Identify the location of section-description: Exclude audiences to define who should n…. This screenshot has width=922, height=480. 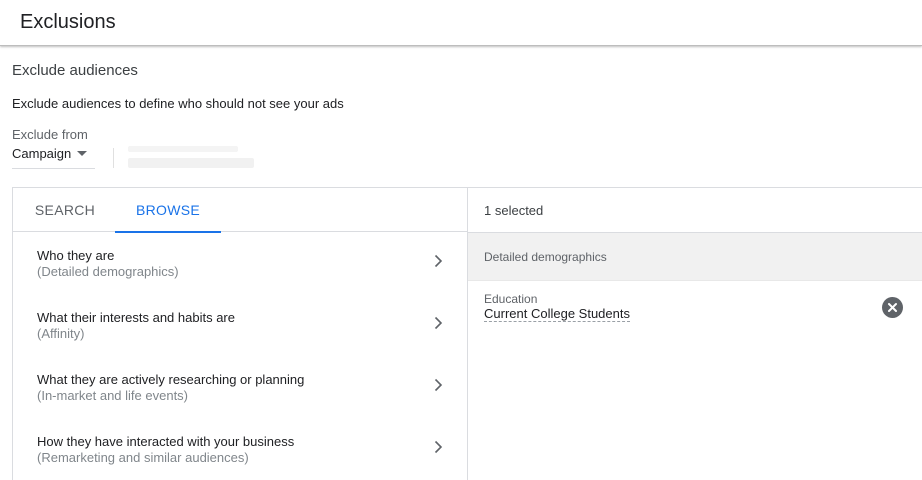
(178, 103).